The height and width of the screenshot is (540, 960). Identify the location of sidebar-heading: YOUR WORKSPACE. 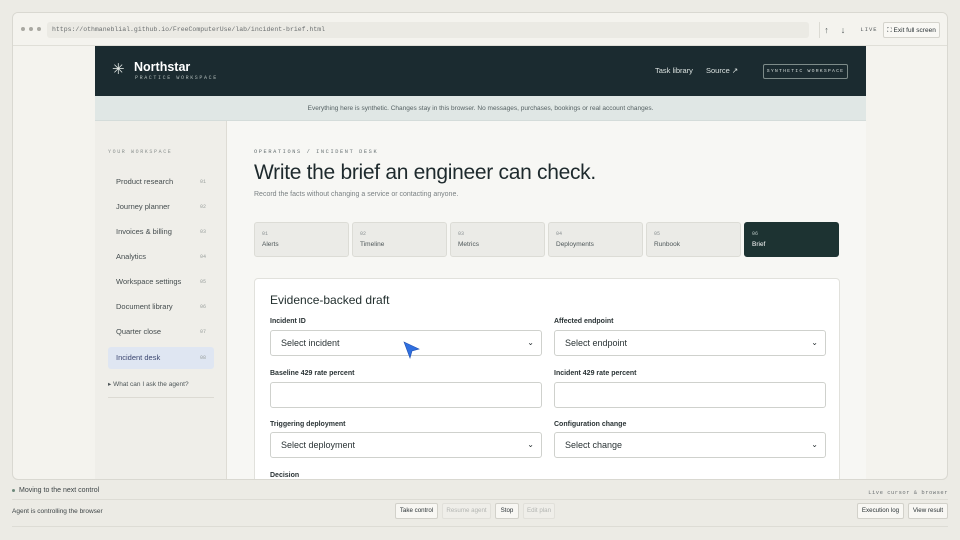
(140, 152).